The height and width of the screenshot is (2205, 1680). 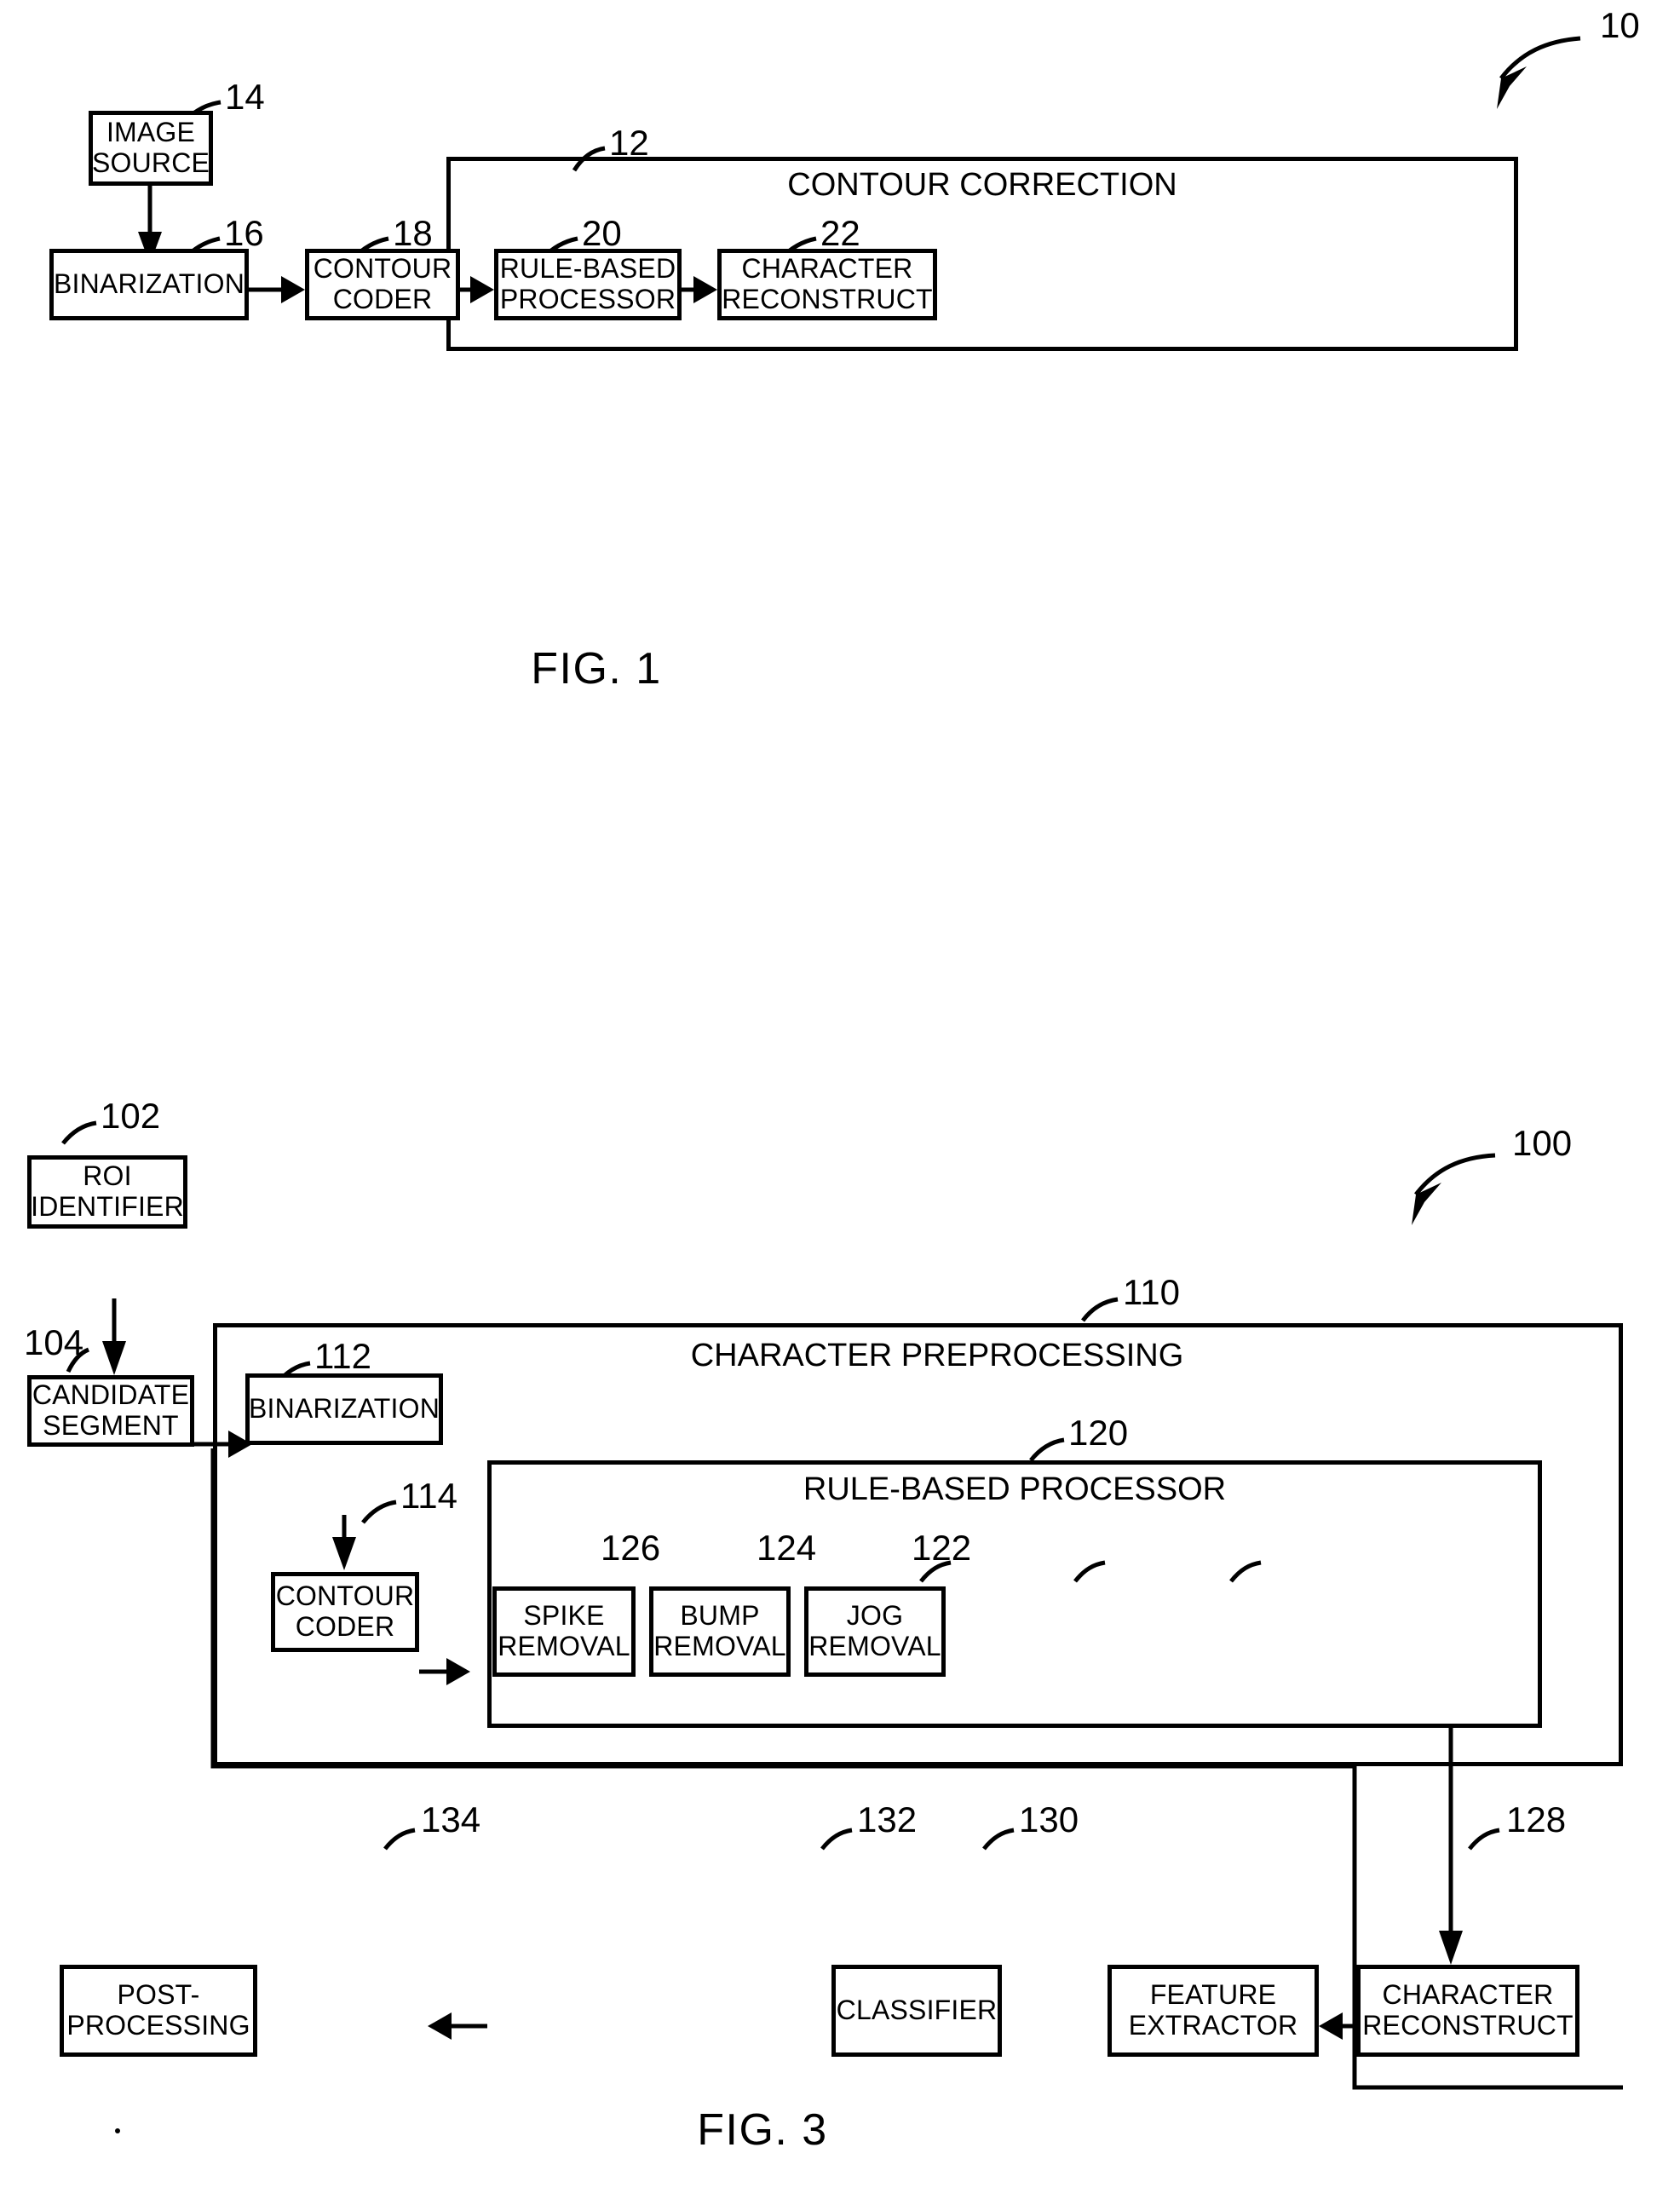 I want to click on figure-3-caption: FIG. 3, so click(x=763, y=2130).